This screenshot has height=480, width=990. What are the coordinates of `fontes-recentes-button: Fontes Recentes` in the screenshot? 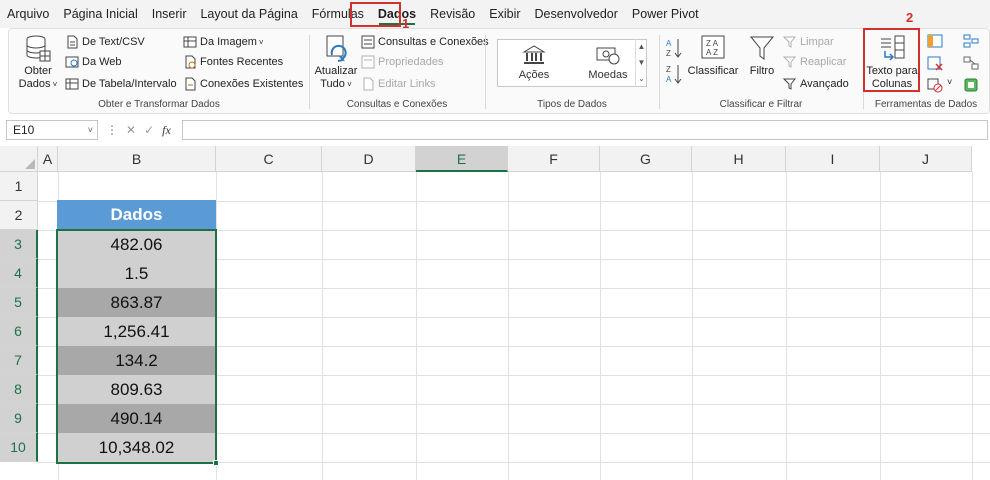 It's located at (233, 62).